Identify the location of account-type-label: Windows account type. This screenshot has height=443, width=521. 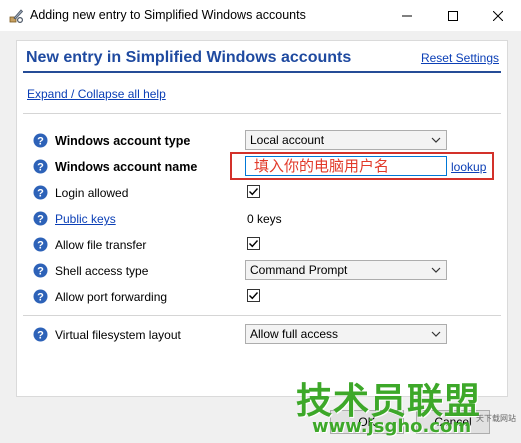
(123, 141).